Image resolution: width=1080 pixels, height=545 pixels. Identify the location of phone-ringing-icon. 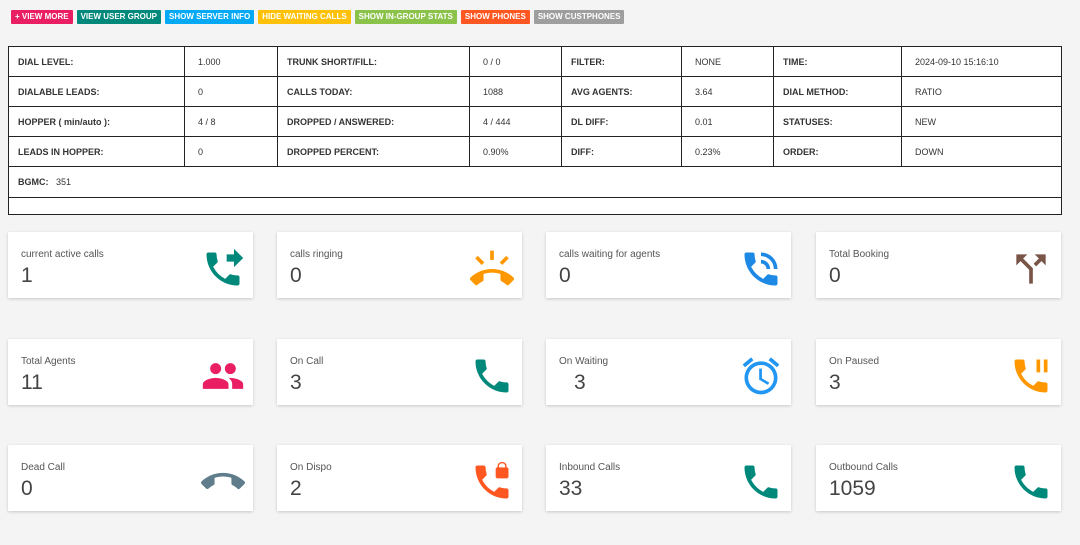
(492, 269).